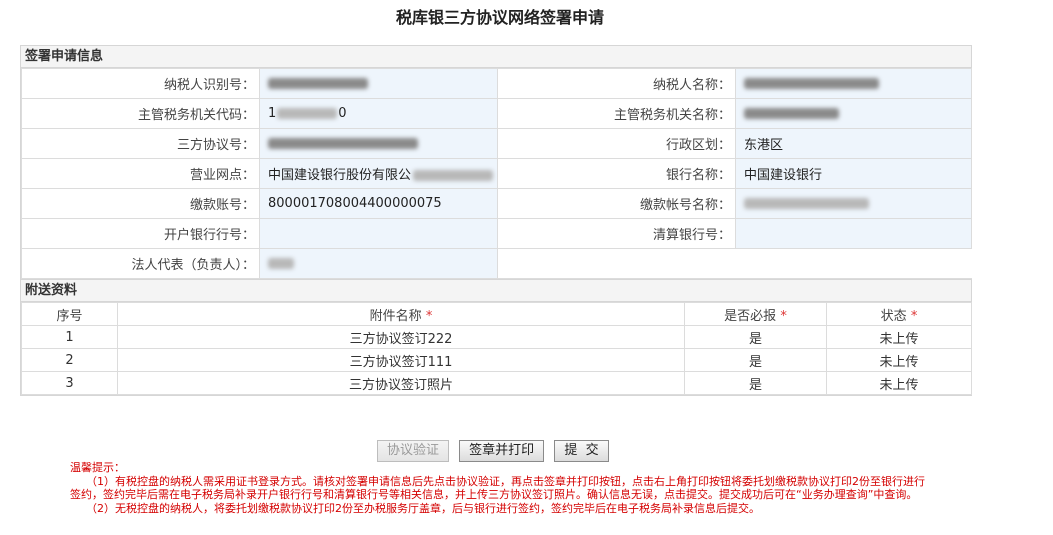 This screenshot has height=535, width=1053. I want to click on empty-cell, so click(734, 263).